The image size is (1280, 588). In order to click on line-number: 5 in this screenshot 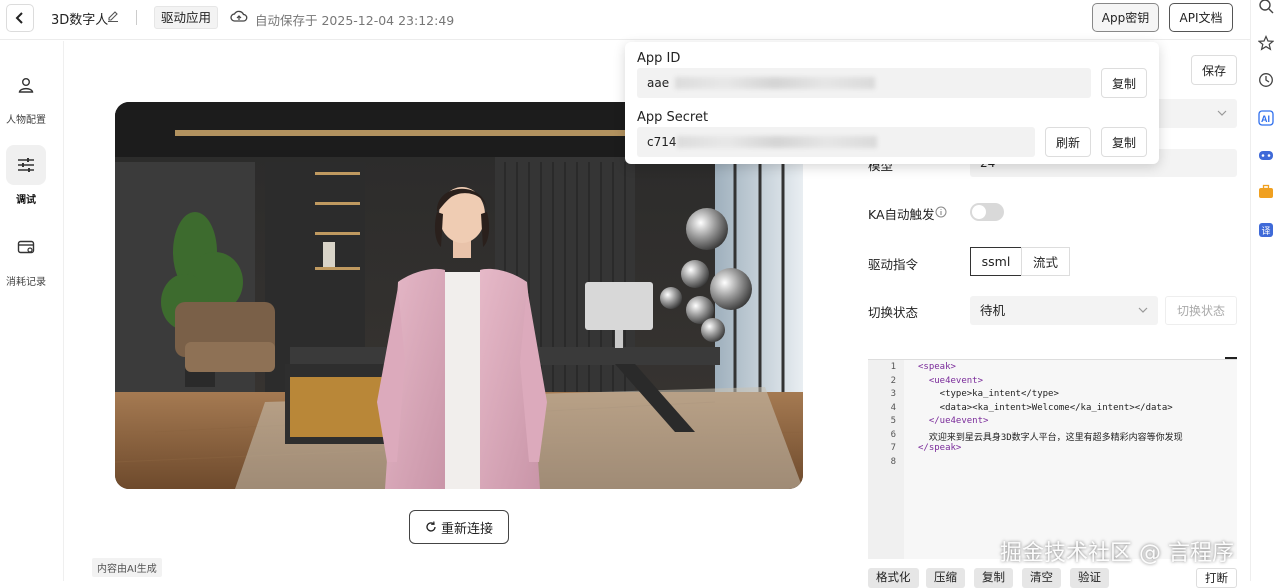, I will do `click(893, 421)`.